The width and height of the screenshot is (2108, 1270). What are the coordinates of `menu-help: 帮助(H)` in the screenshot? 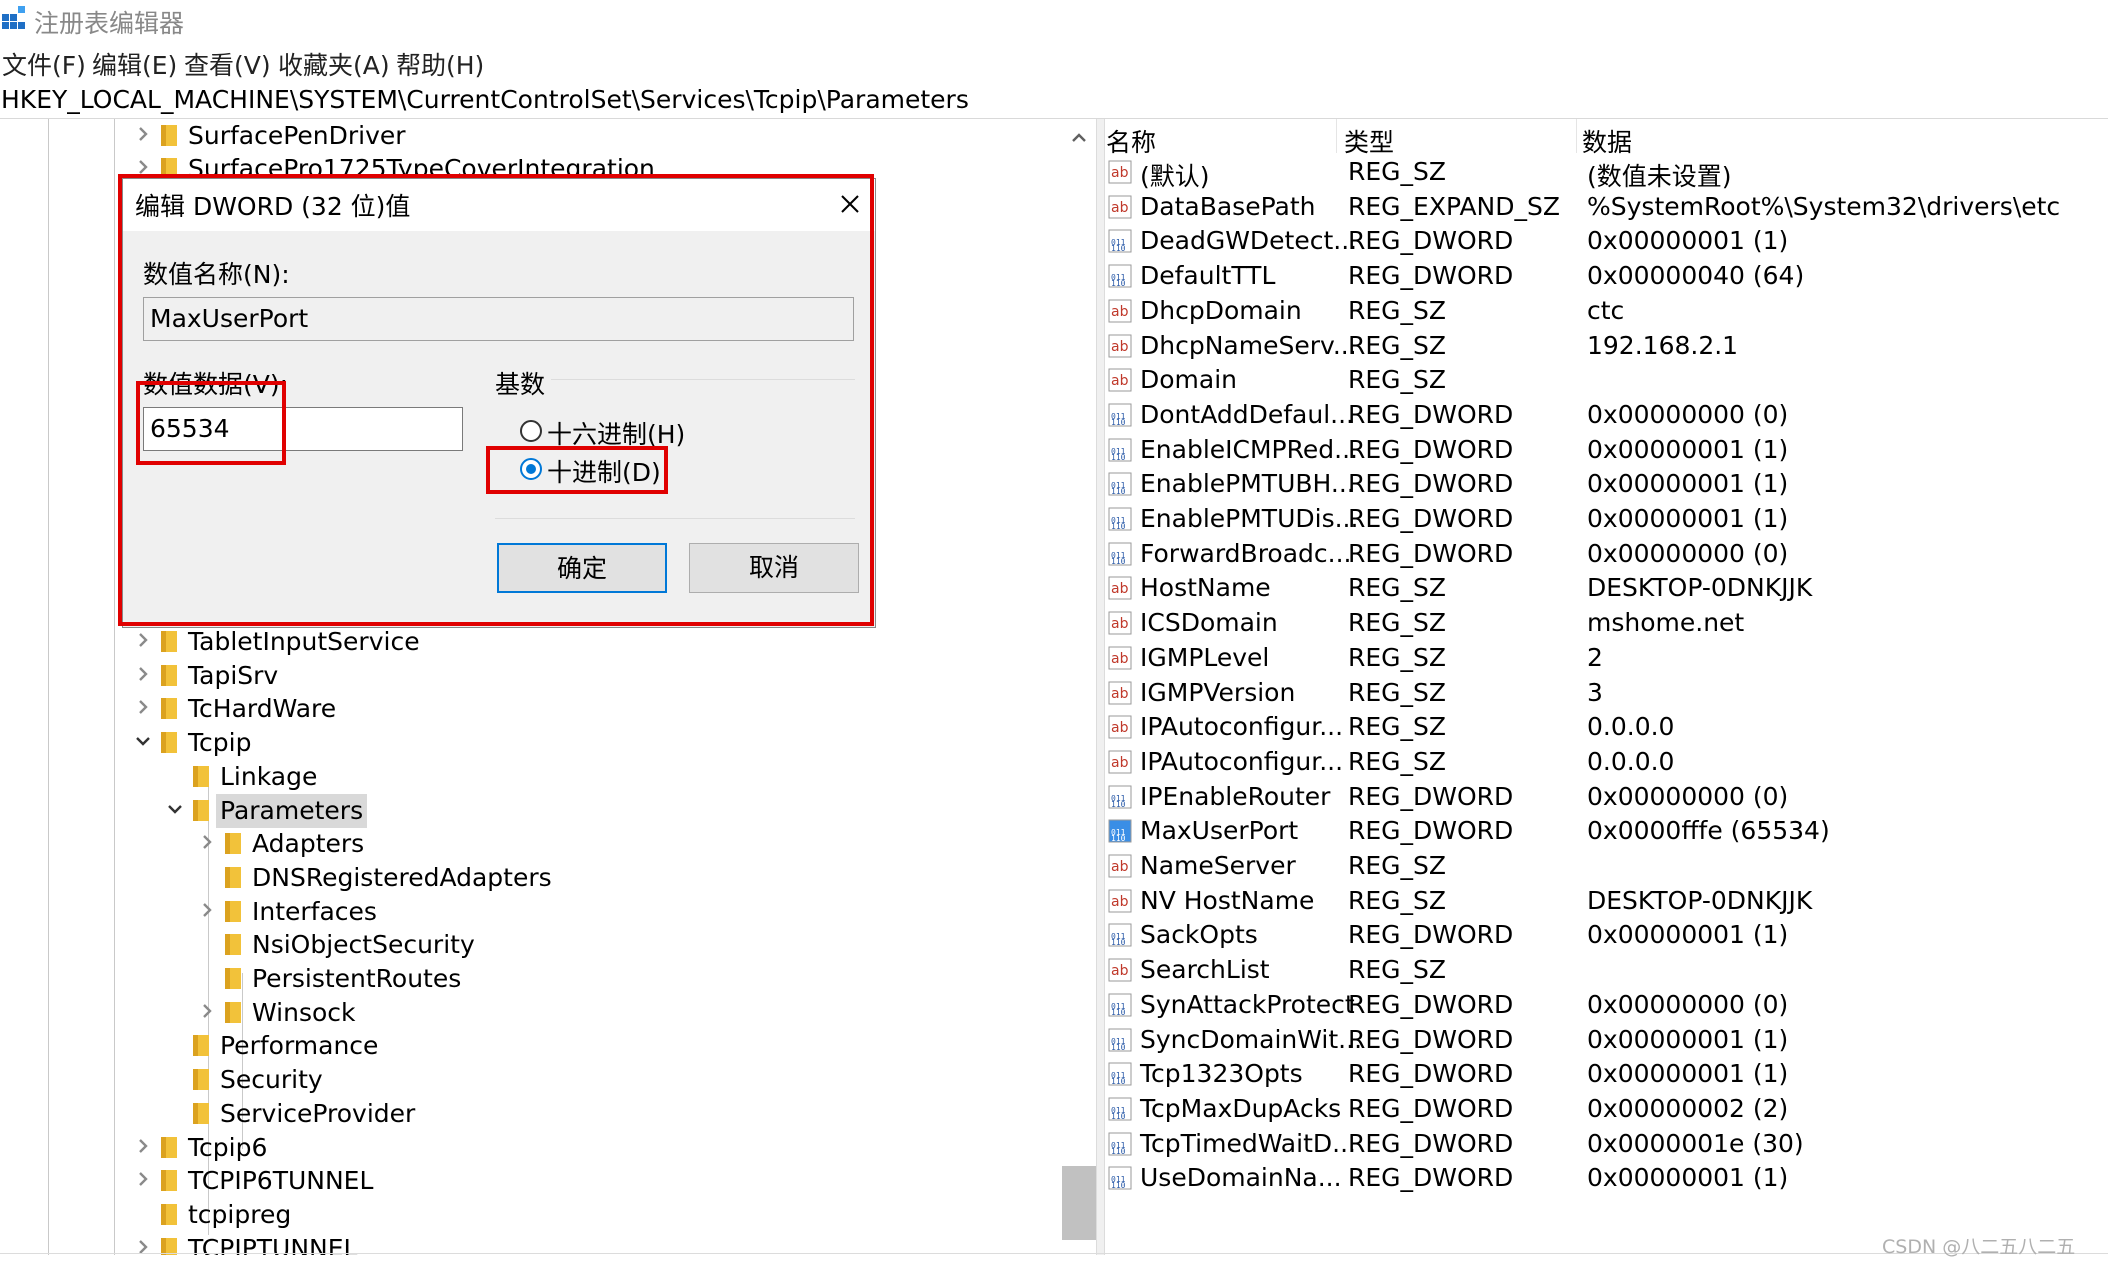 It's located at (440, 64).